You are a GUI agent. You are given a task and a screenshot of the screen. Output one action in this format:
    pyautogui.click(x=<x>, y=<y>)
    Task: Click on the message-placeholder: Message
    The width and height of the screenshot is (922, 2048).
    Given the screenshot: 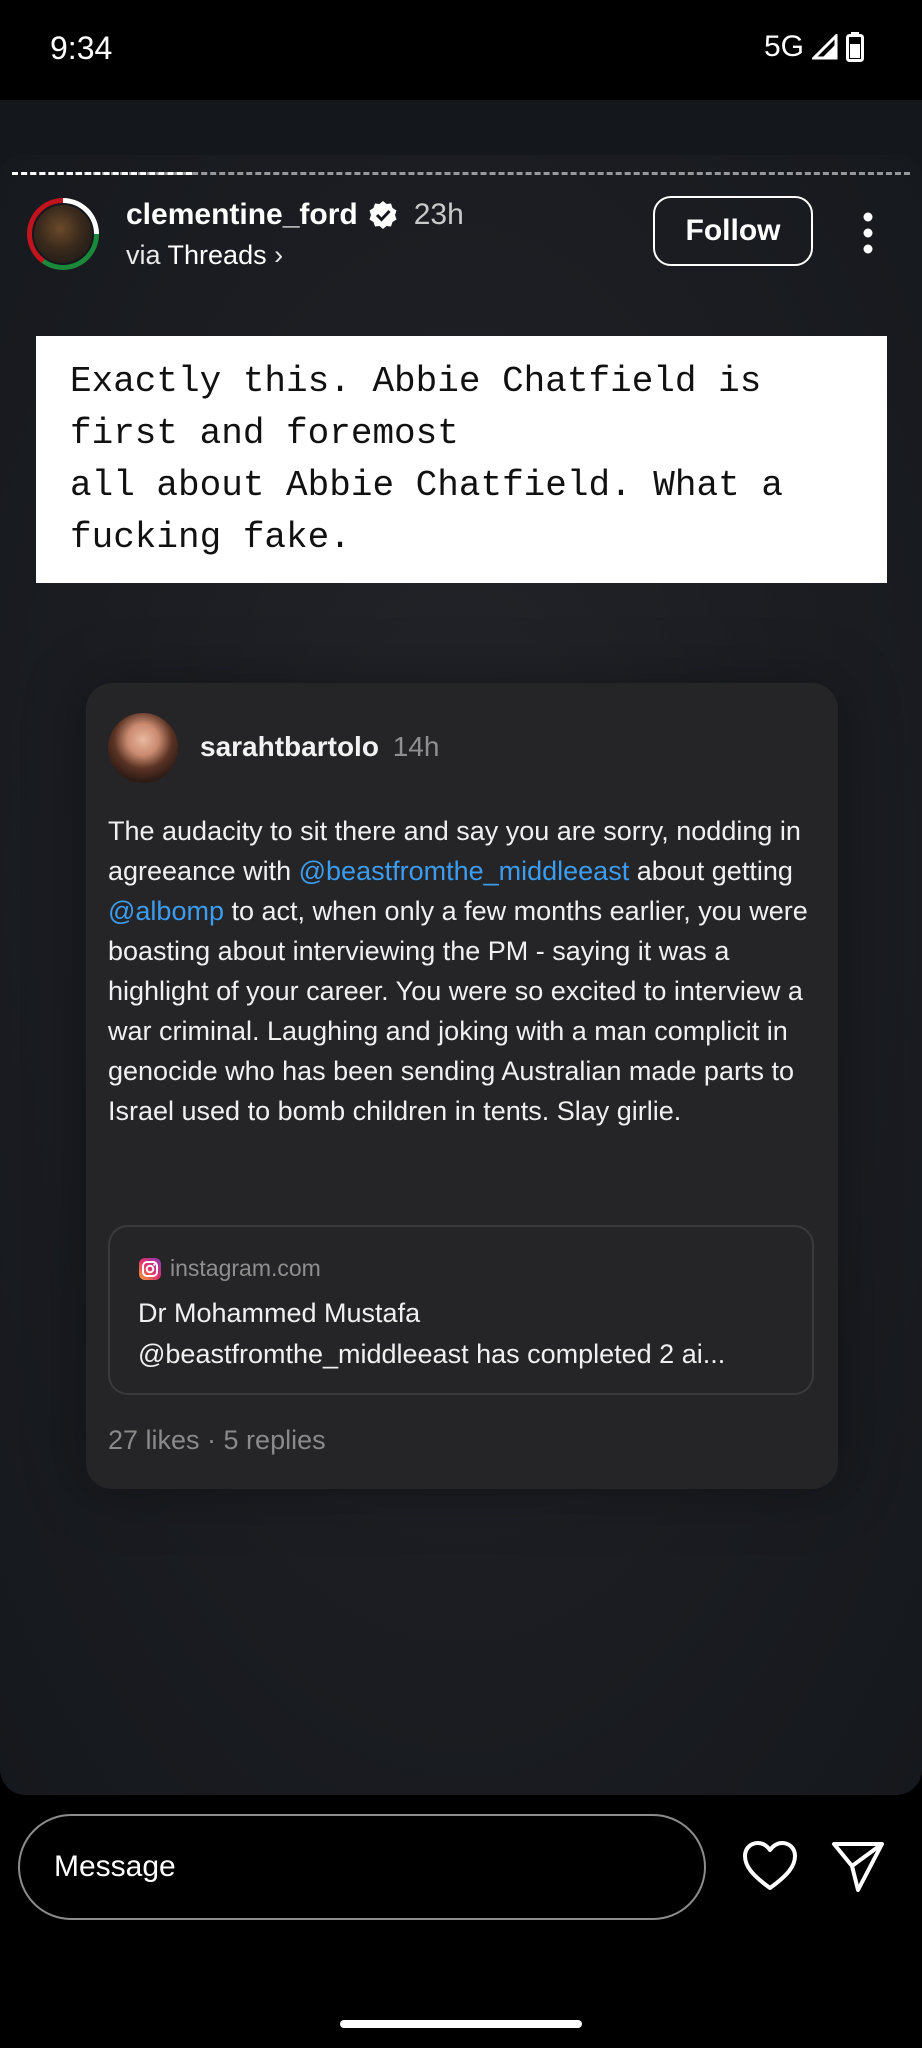 What is the action you would take?
    pyautogui.click(x=115, y=1866)
    